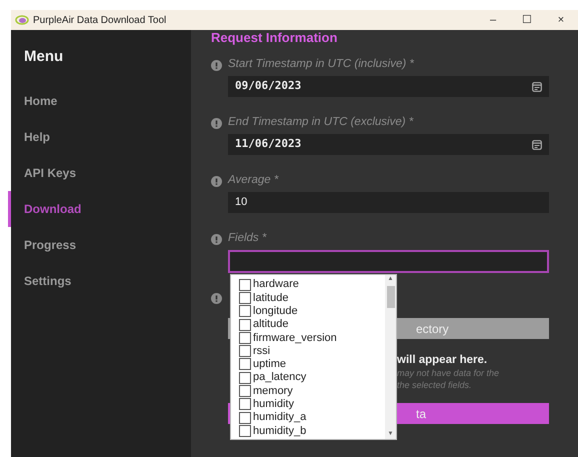  What do you see at coordinates (321, 64) in the screenshot?
I see `field-label: Start Timestamp in UTC (inclusive) *` at bounding box center [321, 64].